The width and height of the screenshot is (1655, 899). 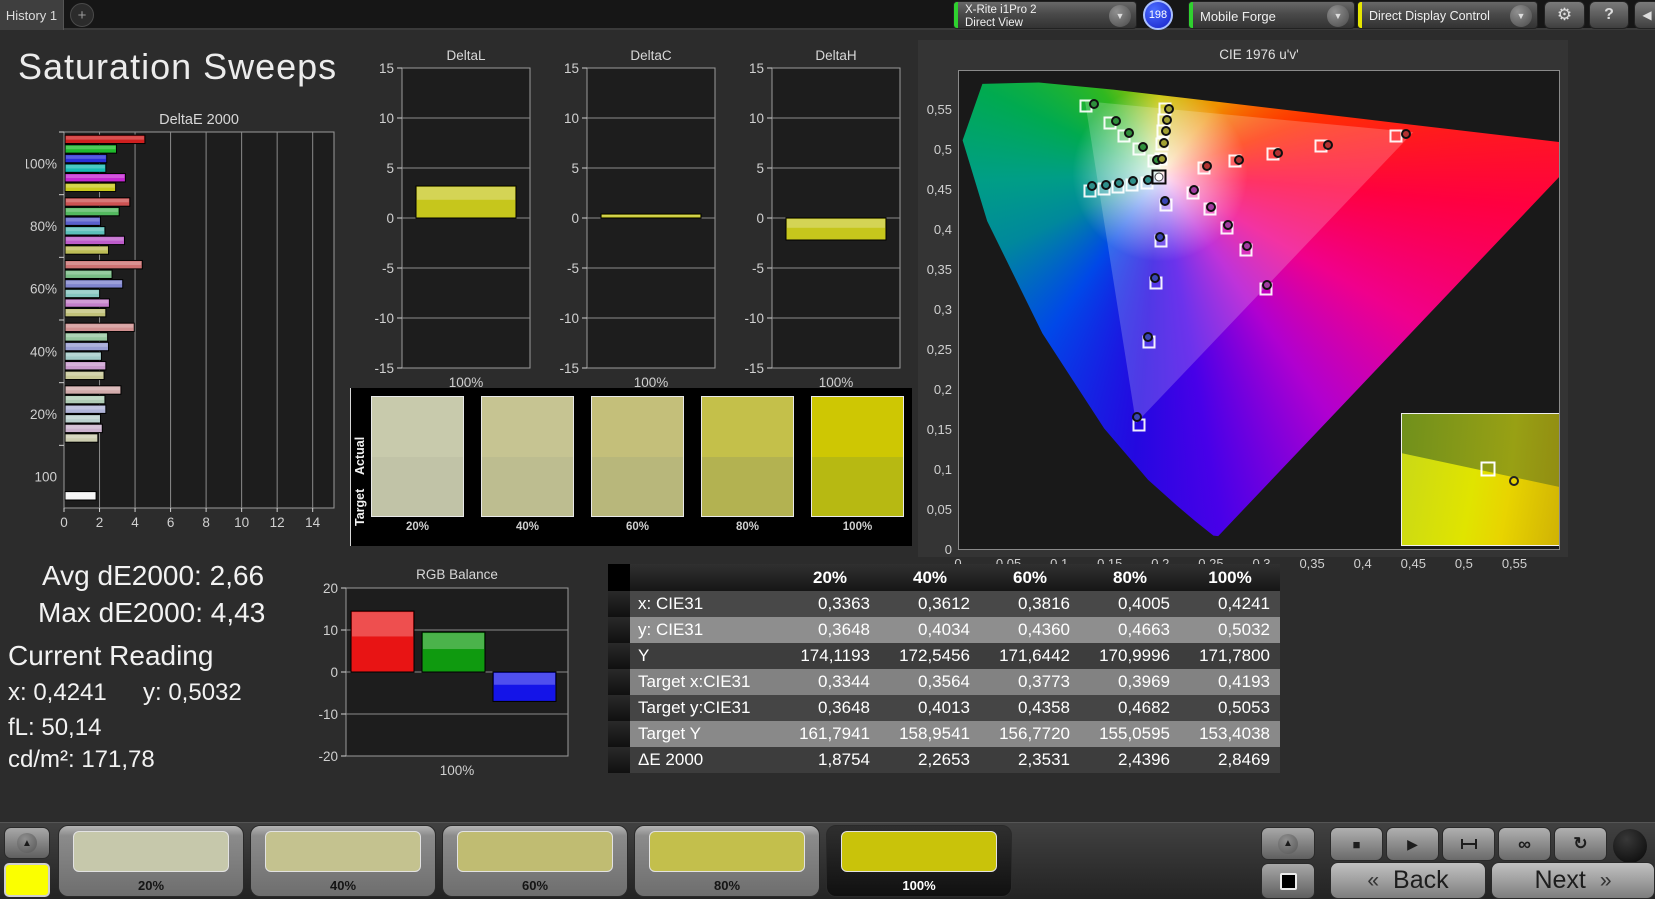 What do you see at coordinates (1234, 655) in the screenshot?
I see `table-cell: 171,7800` at bounding box center [1234, 655].